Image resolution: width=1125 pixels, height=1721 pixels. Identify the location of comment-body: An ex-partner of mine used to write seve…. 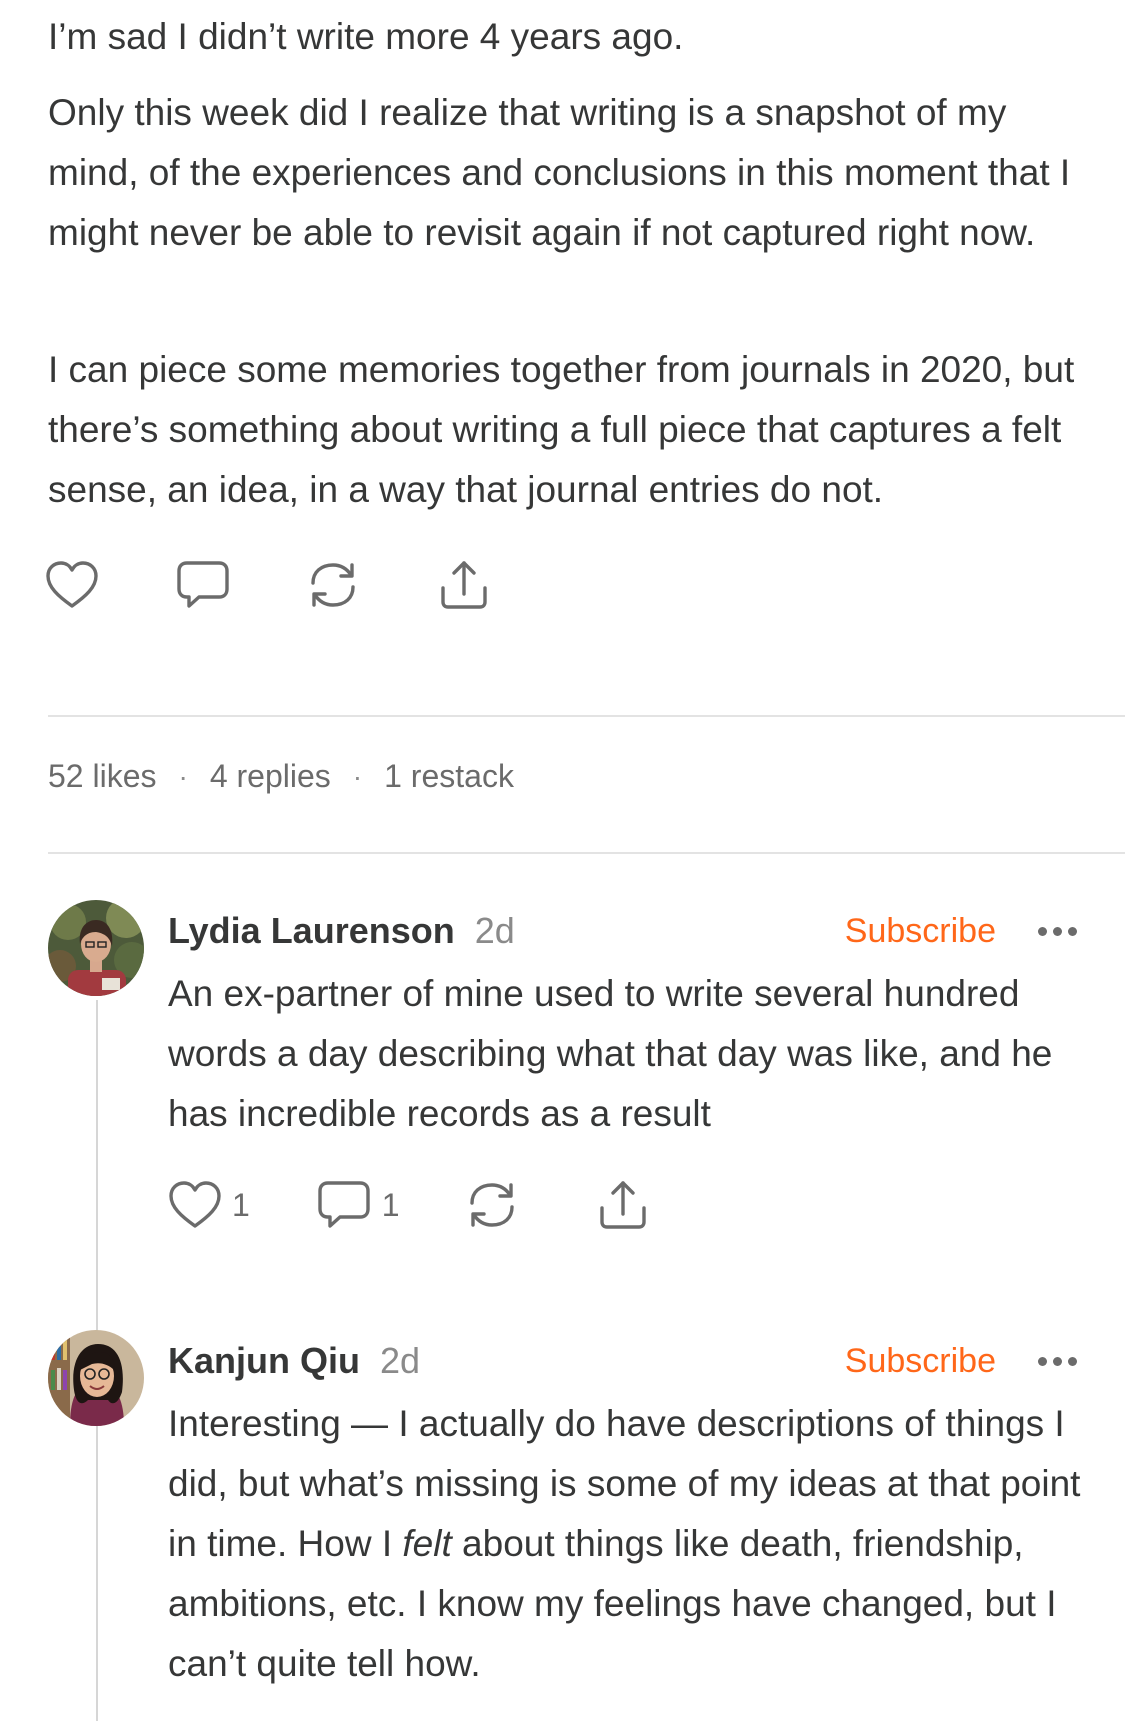
(610, 1053).